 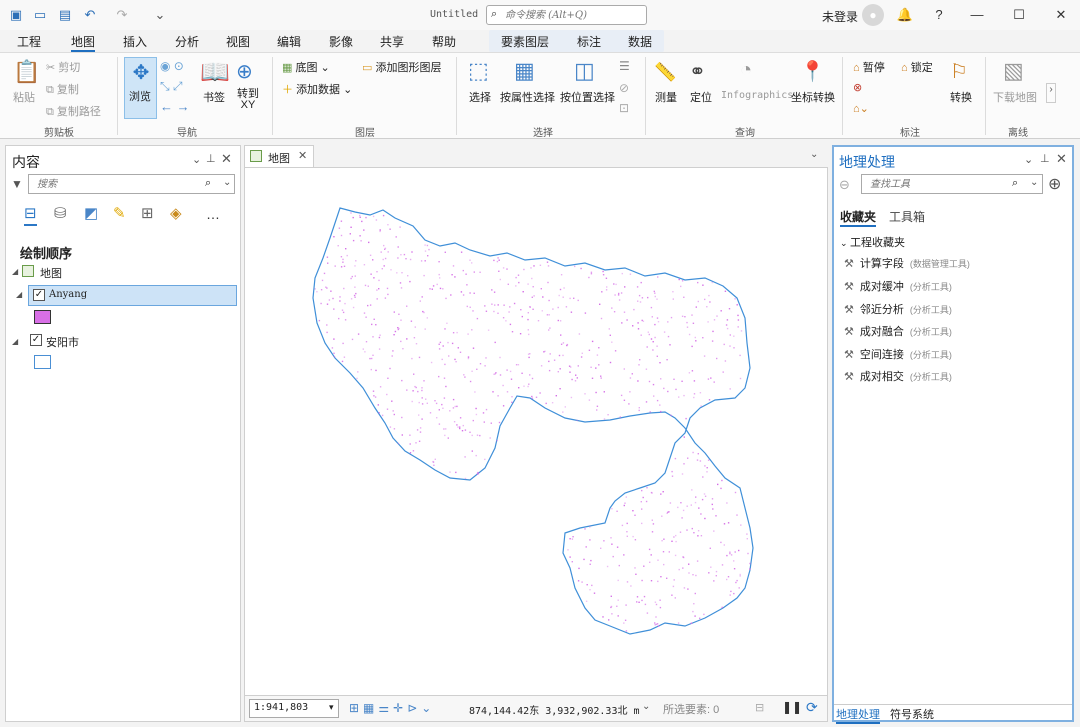 I want to click on list-by-editing-icon: ✎, so click(x=119, y=213).